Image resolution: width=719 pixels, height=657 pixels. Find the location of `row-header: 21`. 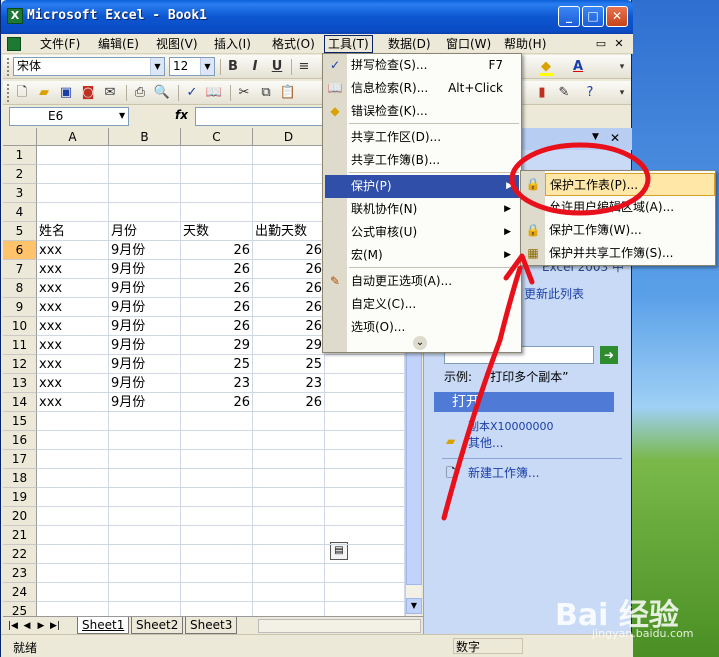

row-header: 21 is located at coordinates (20, 535).